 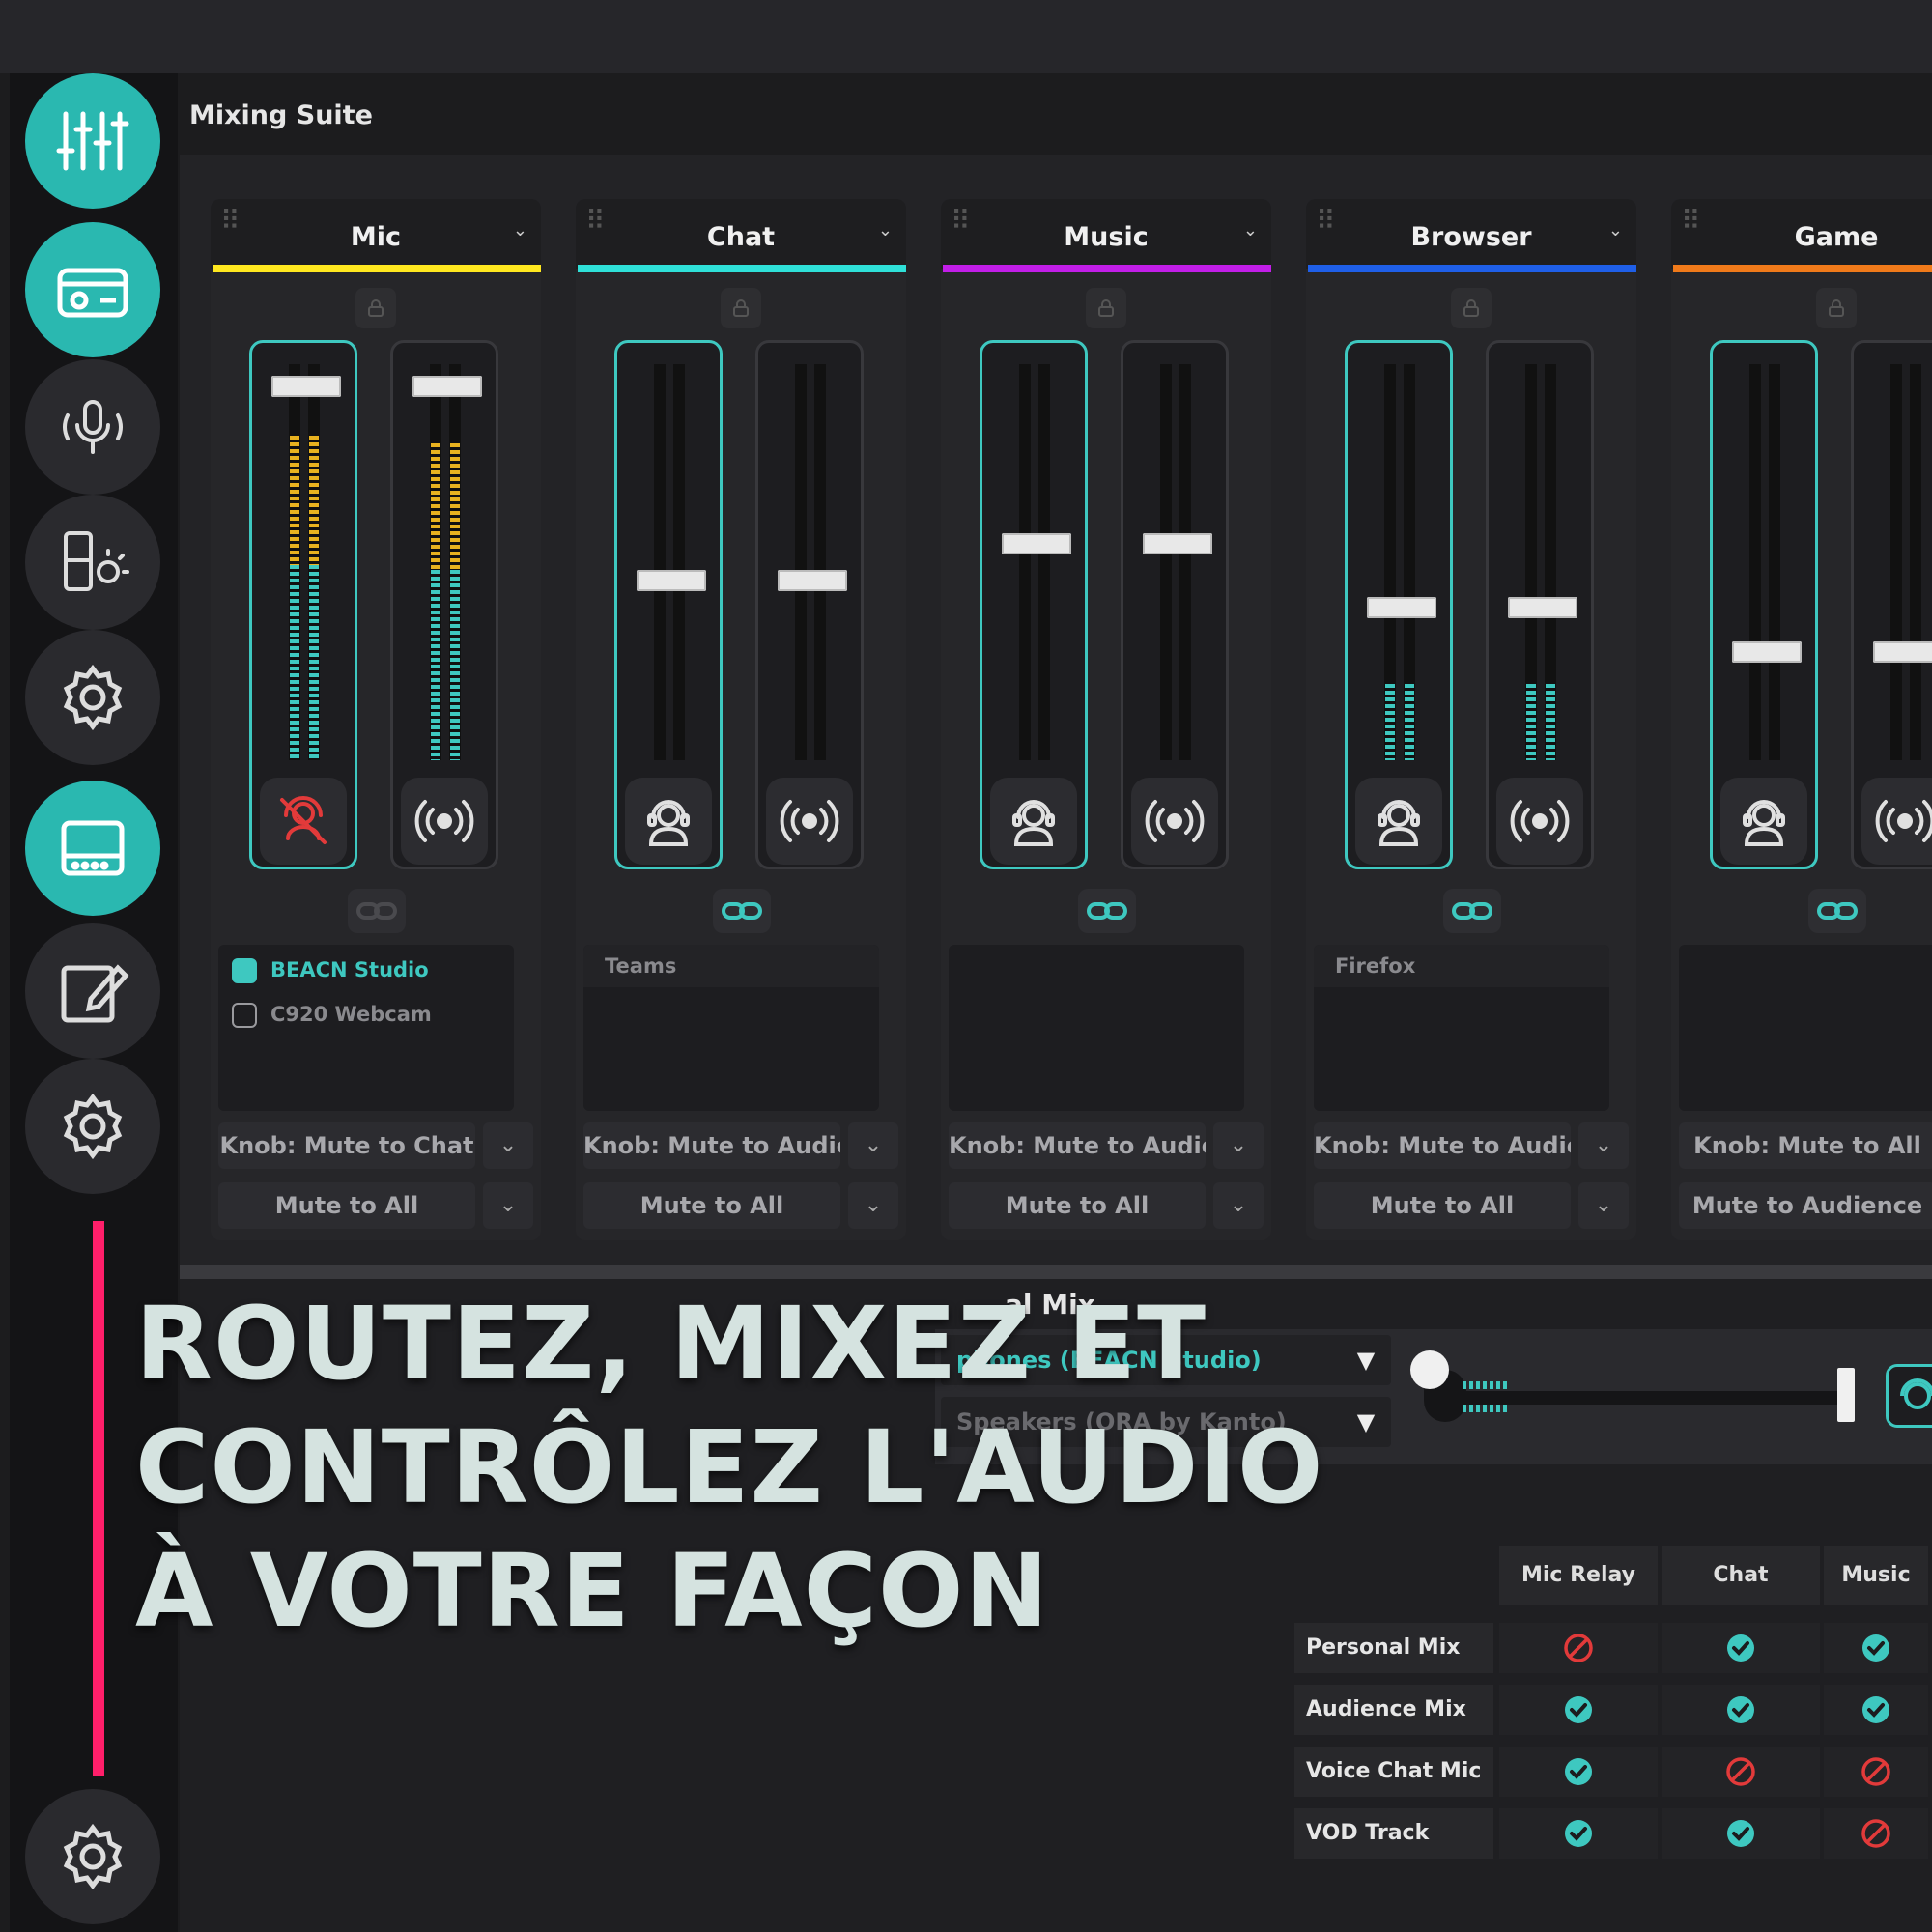 I want to click on mix-volume-knob, so click(x=1846, y=1395).